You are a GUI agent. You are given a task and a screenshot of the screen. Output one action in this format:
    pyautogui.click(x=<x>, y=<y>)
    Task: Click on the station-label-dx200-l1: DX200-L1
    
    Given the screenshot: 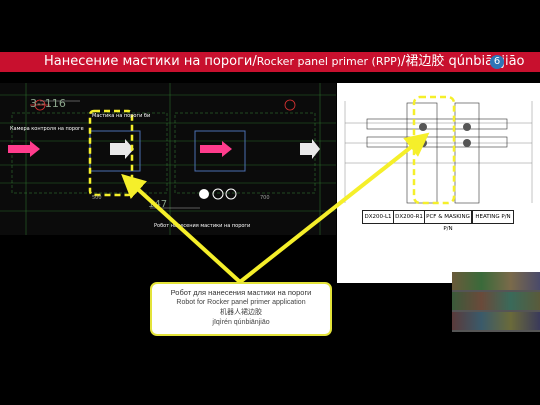 What is the action you would take?
    pyautogui.click(x=378, y=217)
    